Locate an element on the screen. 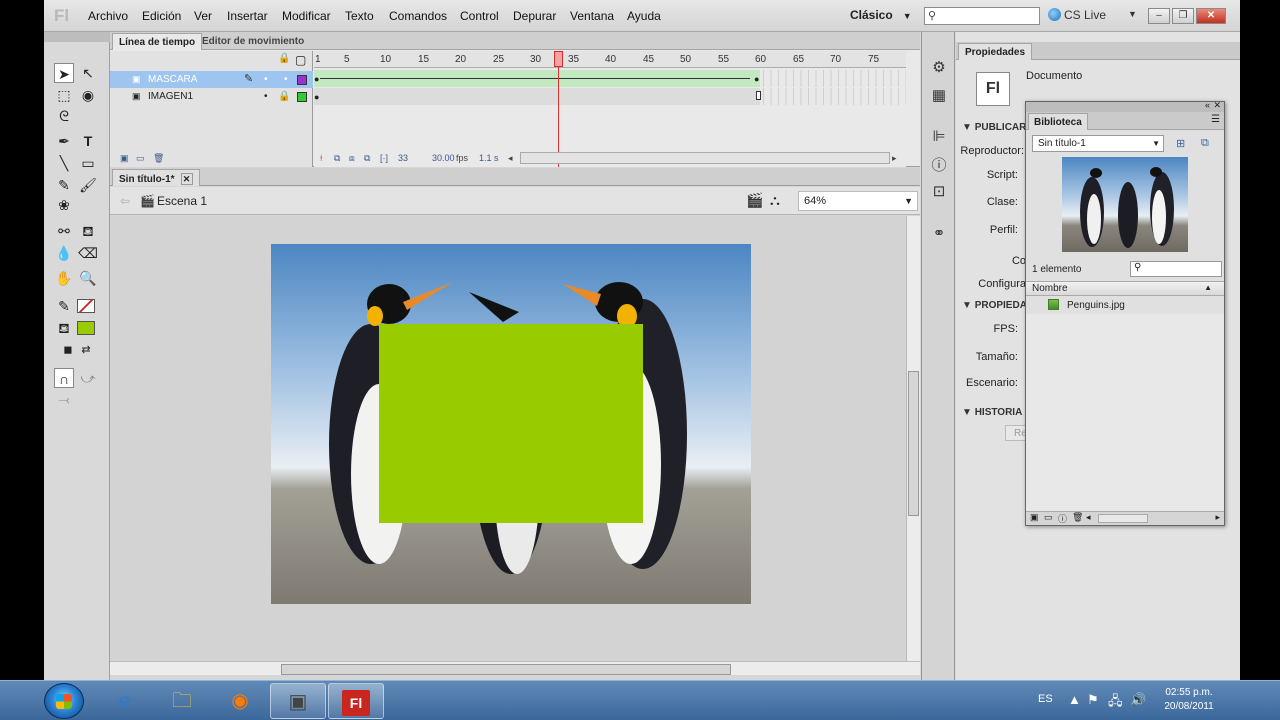 The height and width of the screenshot is (720, 1280). onion-skin-icon: ⧉ is located at coordinates (337, 158).